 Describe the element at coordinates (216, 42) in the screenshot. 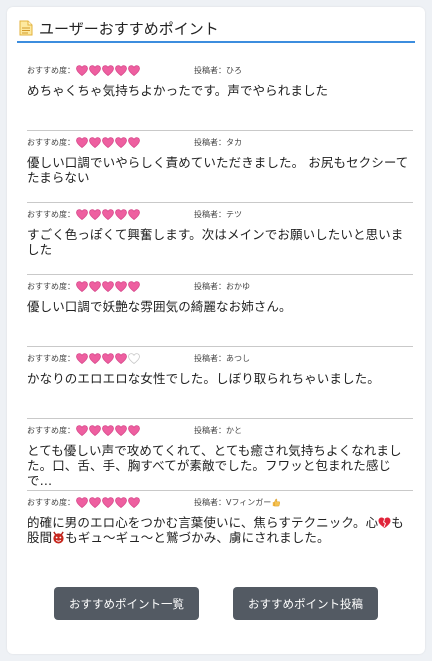

I see `header-rule` at that location.